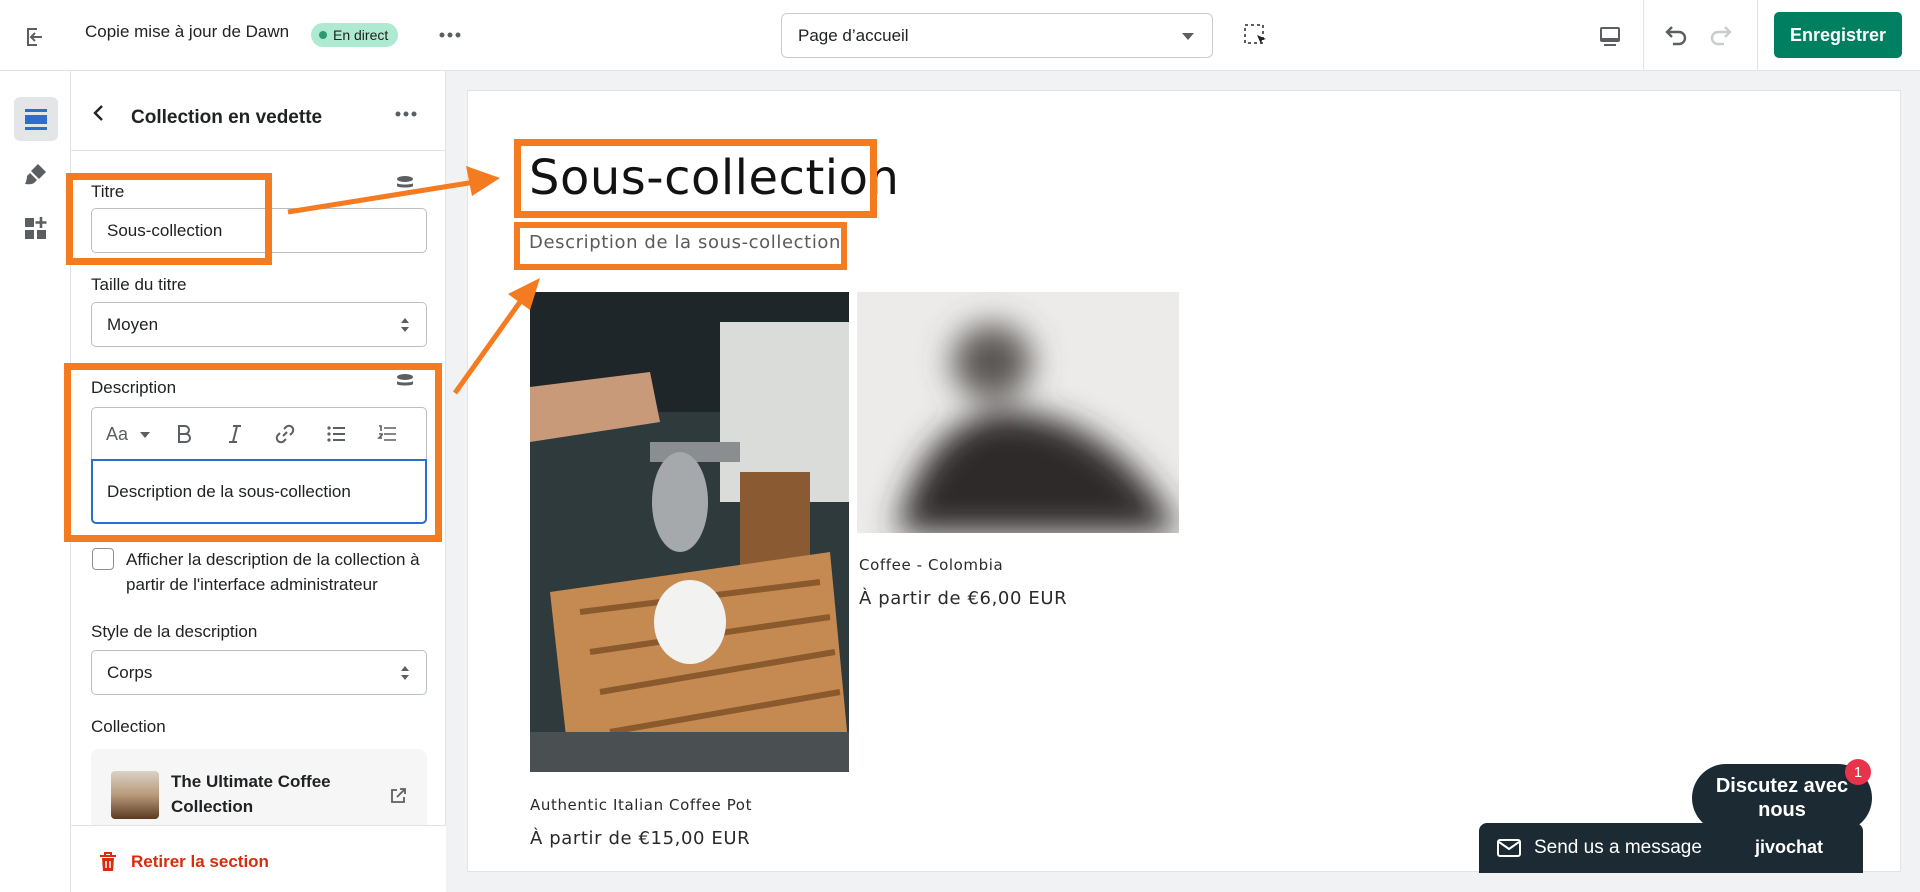  I want to click on notification-badge: 1, so click(1858, 772).